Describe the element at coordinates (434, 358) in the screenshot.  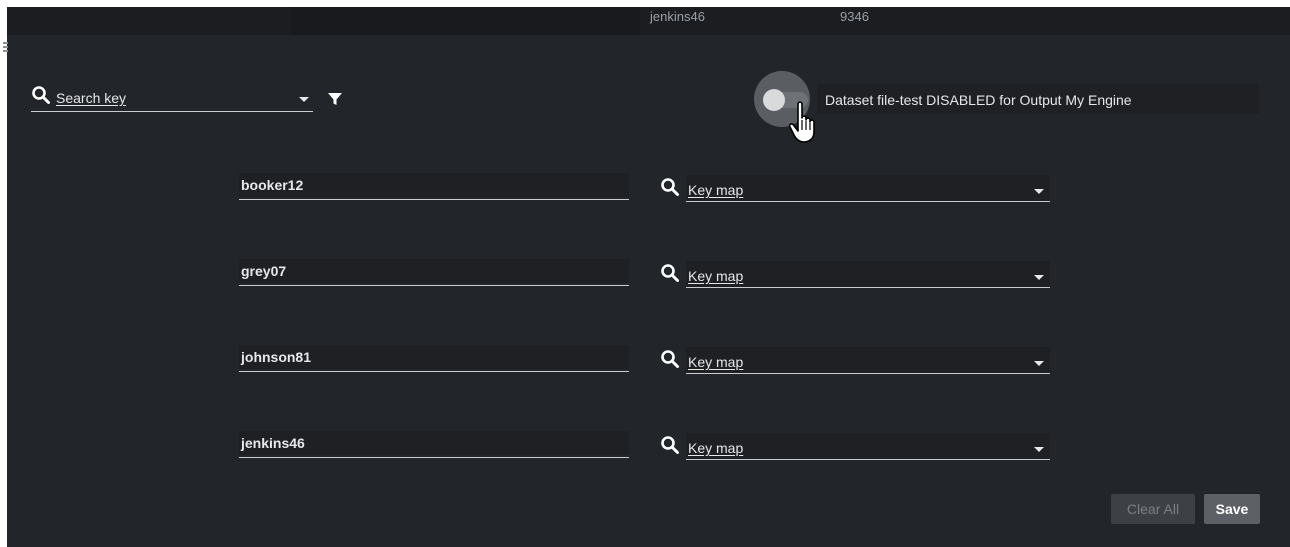
I see `user-field: johnson81` at that location.